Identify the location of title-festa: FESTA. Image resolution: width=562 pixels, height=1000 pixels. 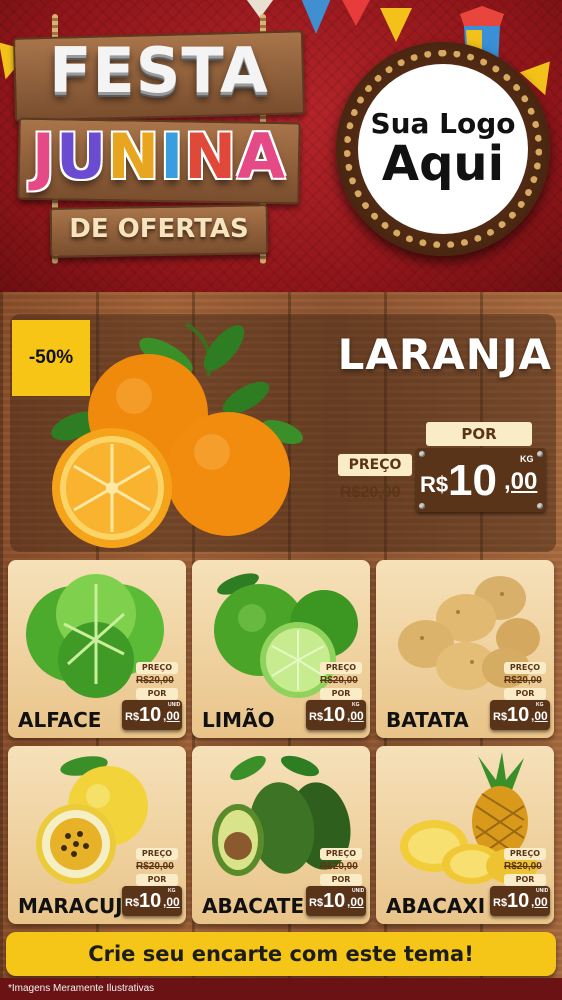
(159, 70).